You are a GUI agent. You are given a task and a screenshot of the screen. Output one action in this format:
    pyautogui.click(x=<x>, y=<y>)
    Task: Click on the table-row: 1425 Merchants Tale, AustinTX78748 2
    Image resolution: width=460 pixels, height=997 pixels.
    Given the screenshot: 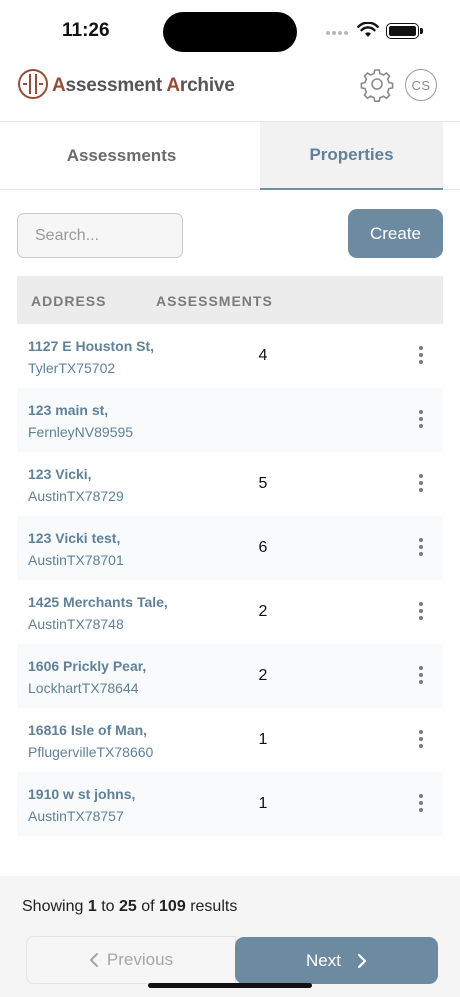 What is the action you would take?
    pyautogui.click(x=230, y=612)
    